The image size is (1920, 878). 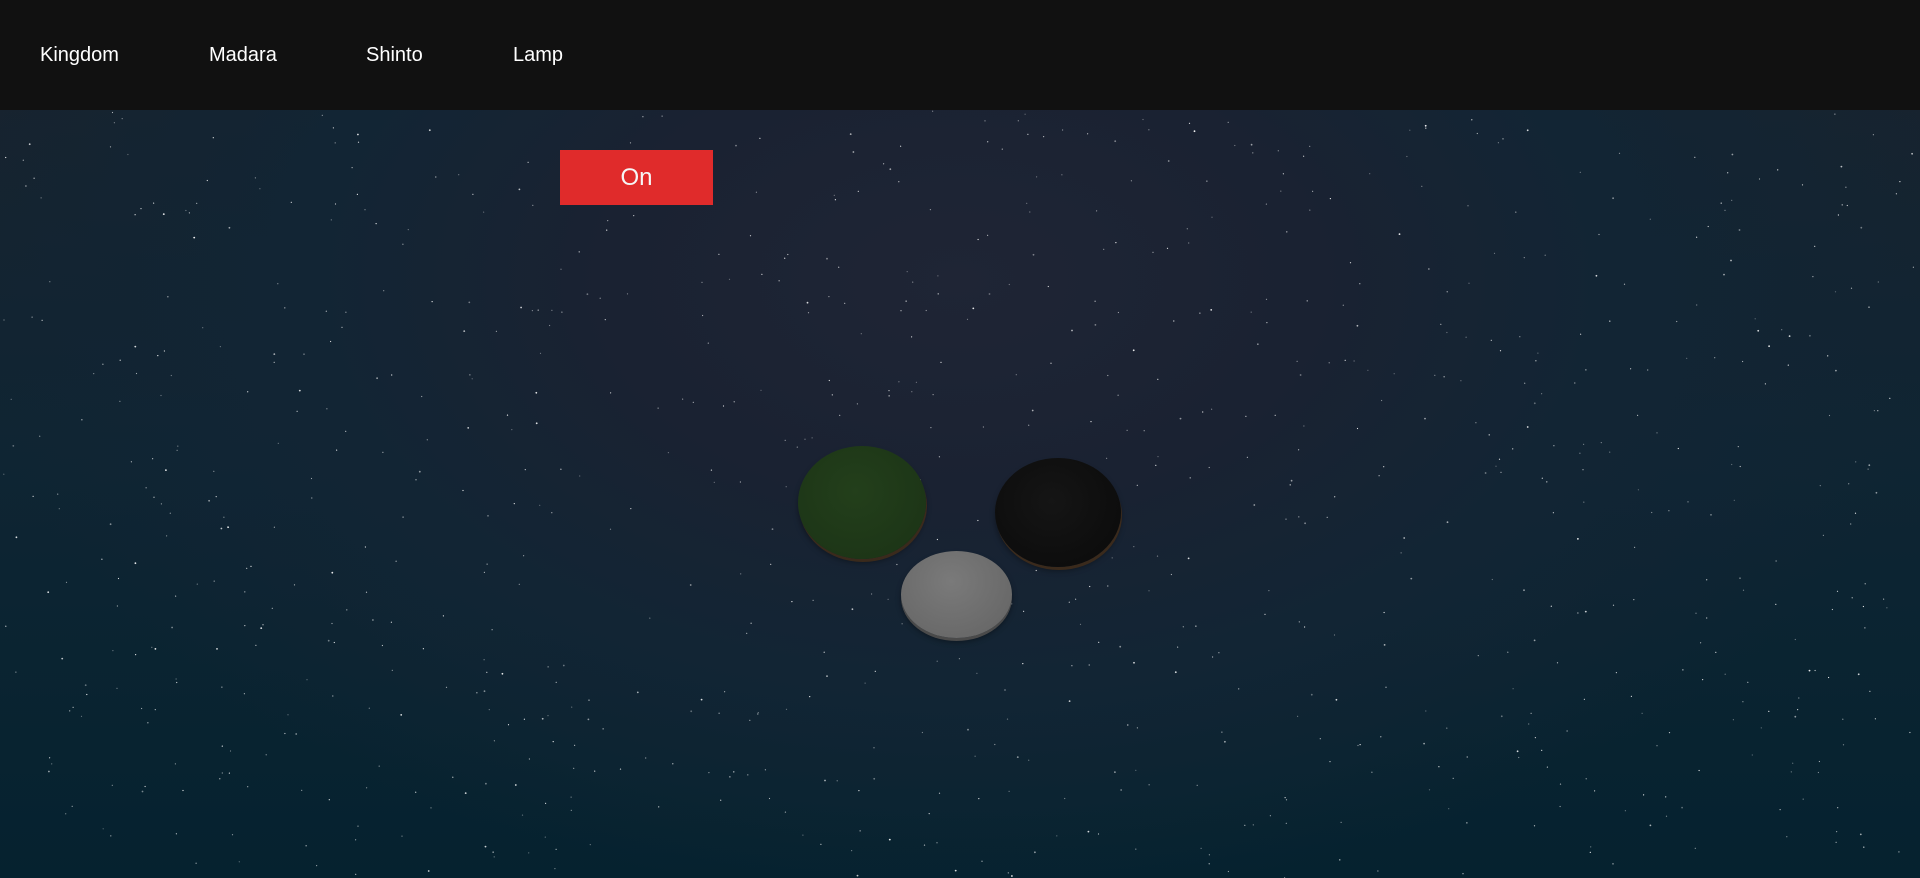 What do you see at coordinates (394, 55) in the screenshot?
I see `nav-item-shinto: Shinto` at bounding box center [394, 55].